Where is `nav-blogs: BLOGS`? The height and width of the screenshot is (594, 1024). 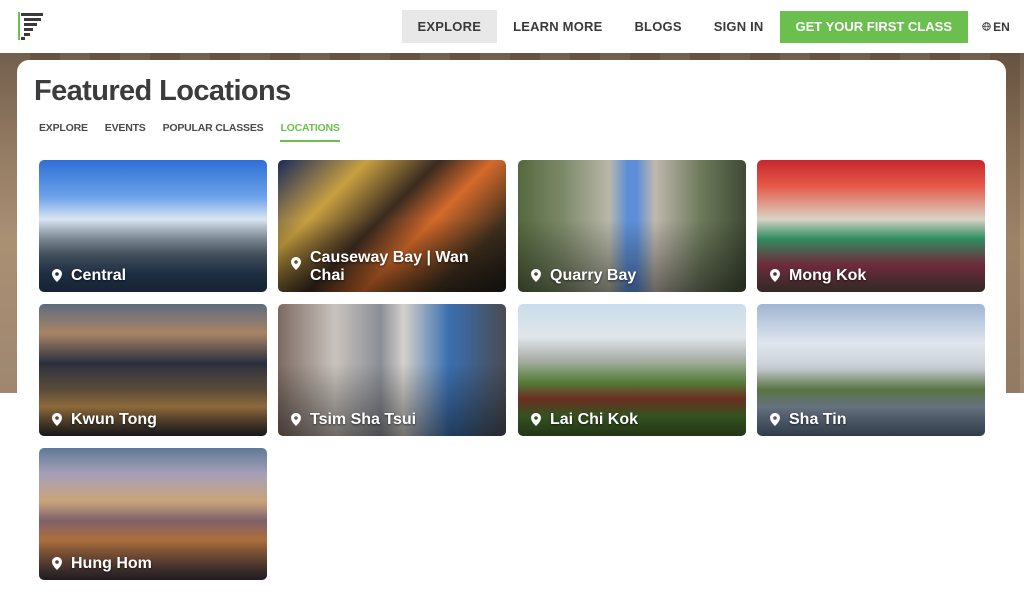 nav-blogs: BLOGS is located at coordinates (657, 26).